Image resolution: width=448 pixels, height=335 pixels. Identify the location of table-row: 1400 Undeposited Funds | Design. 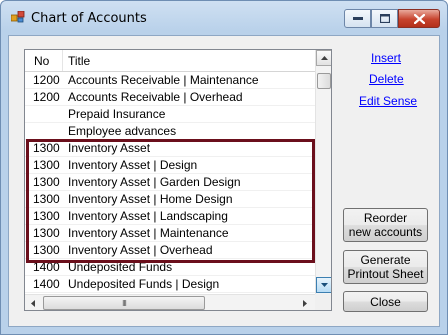
(170, 284).